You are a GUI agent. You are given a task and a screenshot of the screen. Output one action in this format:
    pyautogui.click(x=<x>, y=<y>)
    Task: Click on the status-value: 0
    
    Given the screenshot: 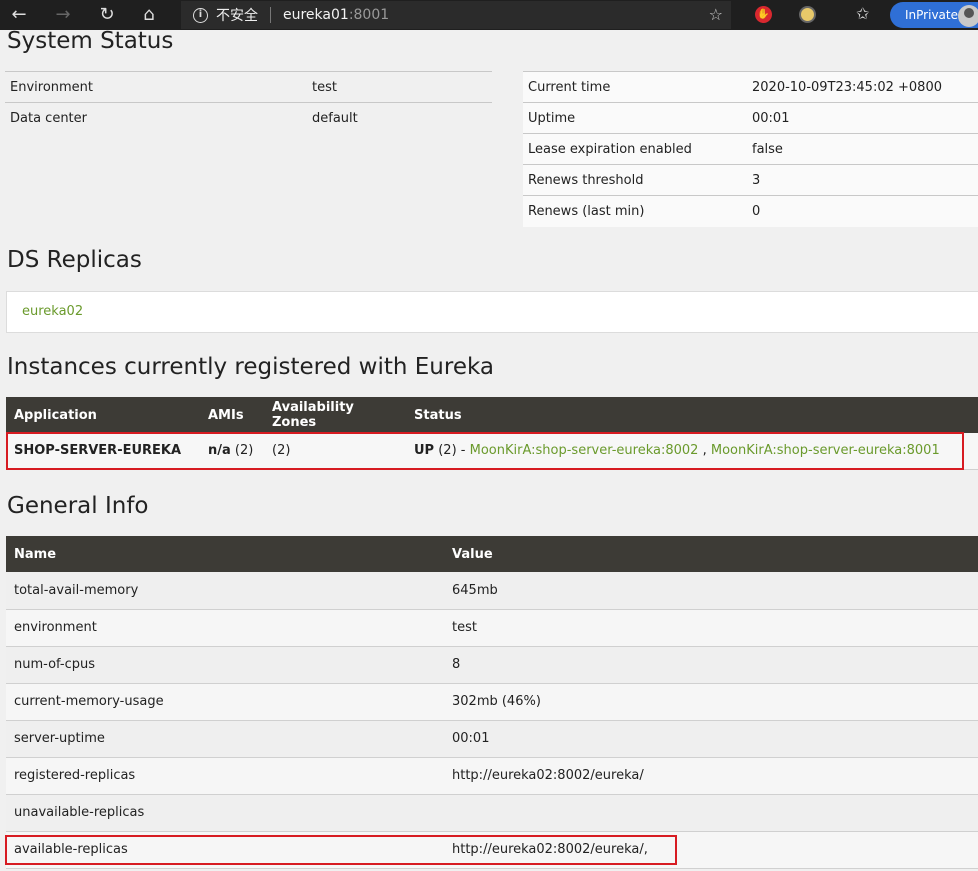 What is the action you would take?
    pyautogui.click(x=862, y=211)
    